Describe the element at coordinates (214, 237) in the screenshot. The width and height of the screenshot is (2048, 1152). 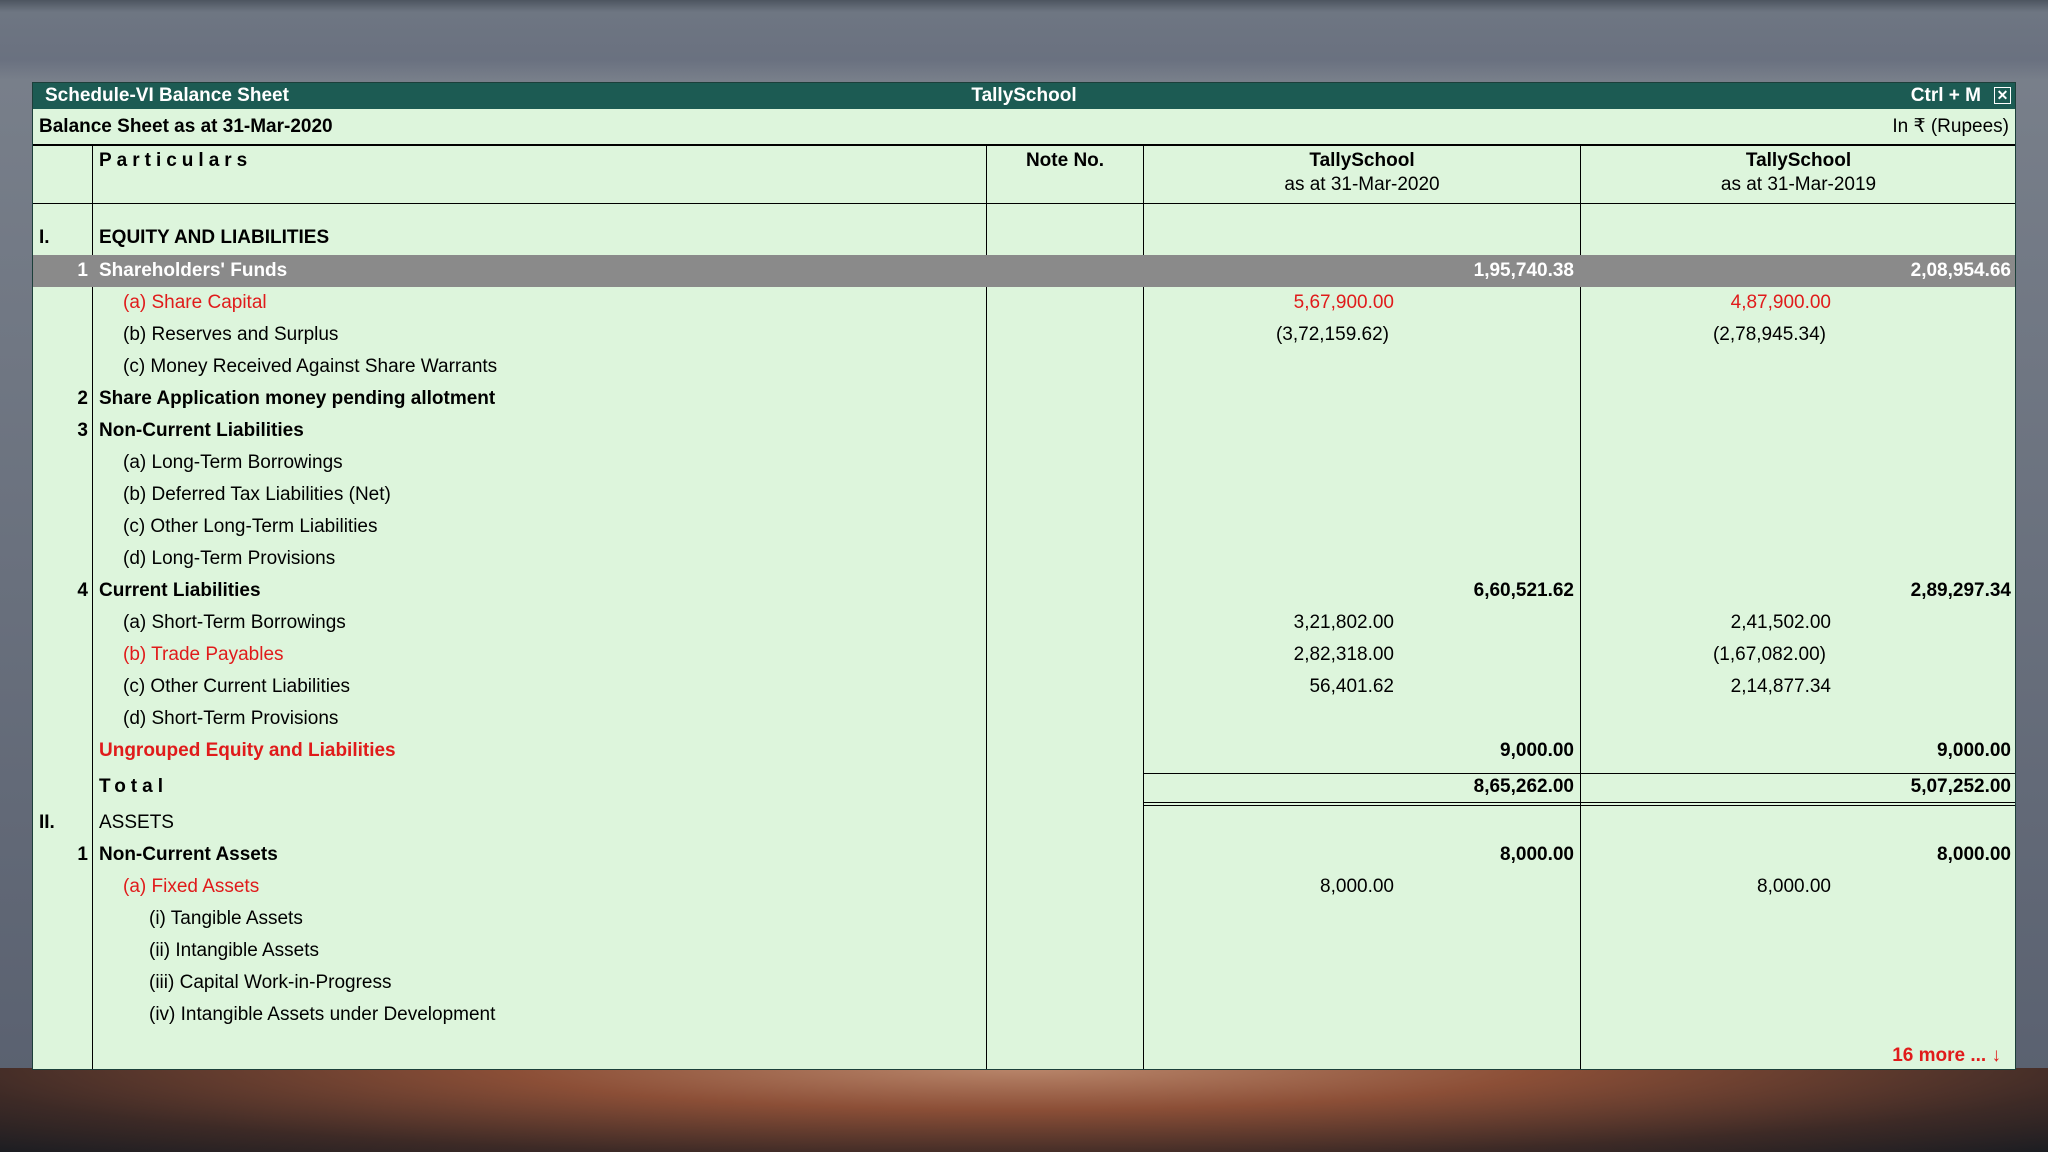
I see `section-label: EQUITY AND LIABILITIES` at that location.